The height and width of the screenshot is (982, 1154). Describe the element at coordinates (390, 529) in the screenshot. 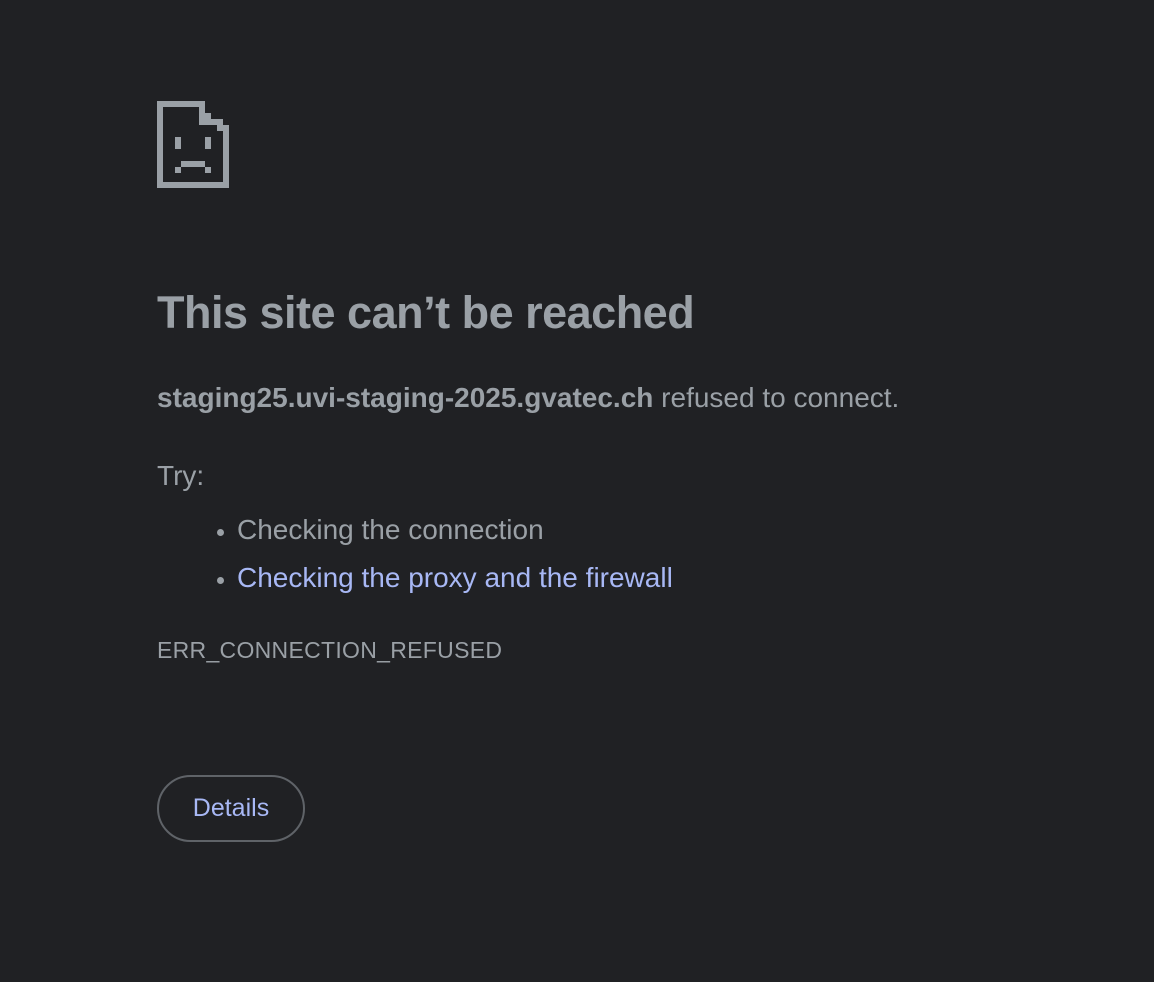

I see `suggestion-label: Checking the connection` at that location.